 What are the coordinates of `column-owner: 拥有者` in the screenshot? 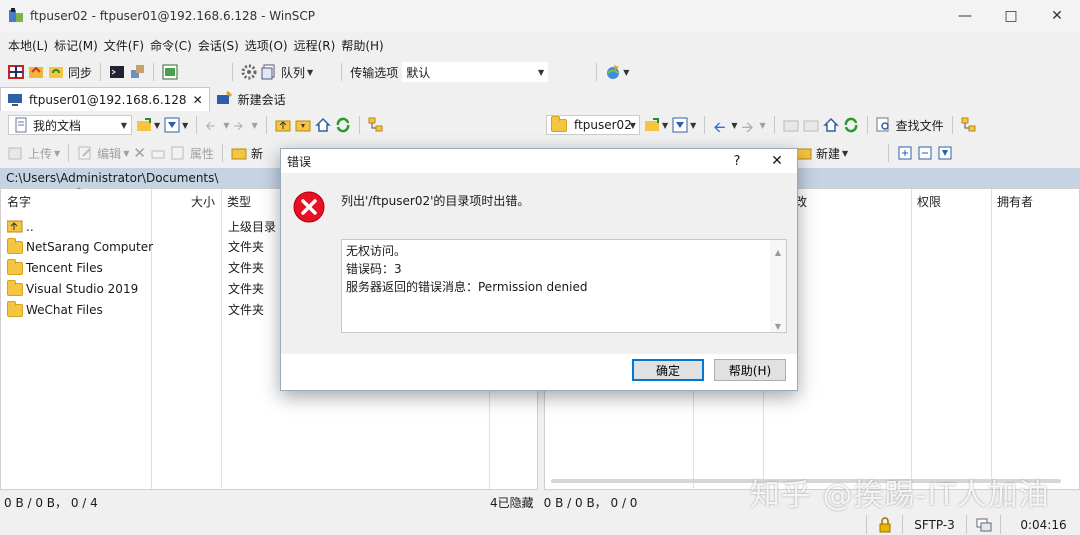 It's located at (1031, 202).